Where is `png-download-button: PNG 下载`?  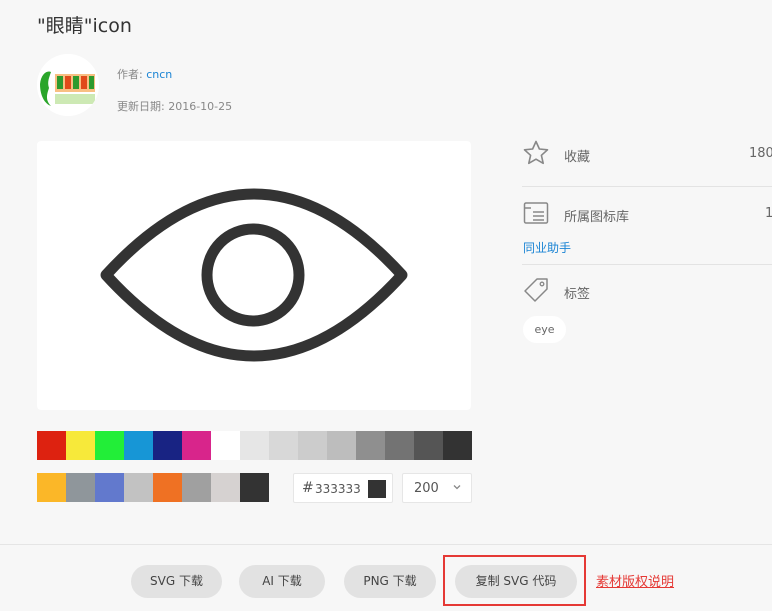
png-download-button: PNG 下载 is located at coordinates (390, 581).